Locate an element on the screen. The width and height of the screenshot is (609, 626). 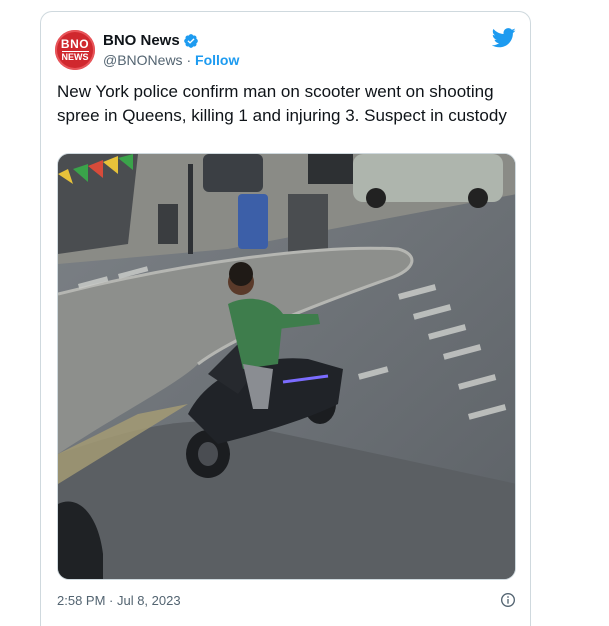
handle-row: @BNONews · Follow is located at coordinates (171, 60).